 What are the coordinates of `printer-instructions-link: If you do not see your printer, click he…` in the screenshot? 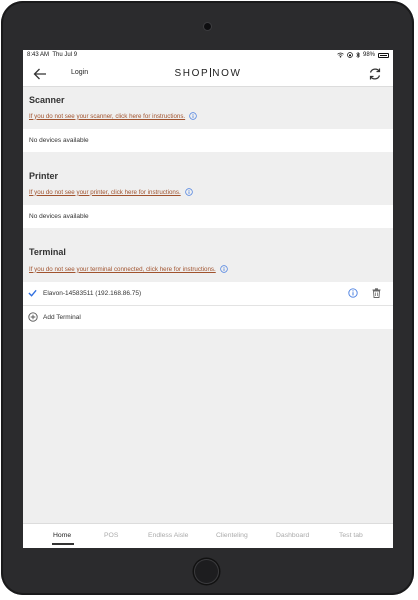 It's located at (111, 192).